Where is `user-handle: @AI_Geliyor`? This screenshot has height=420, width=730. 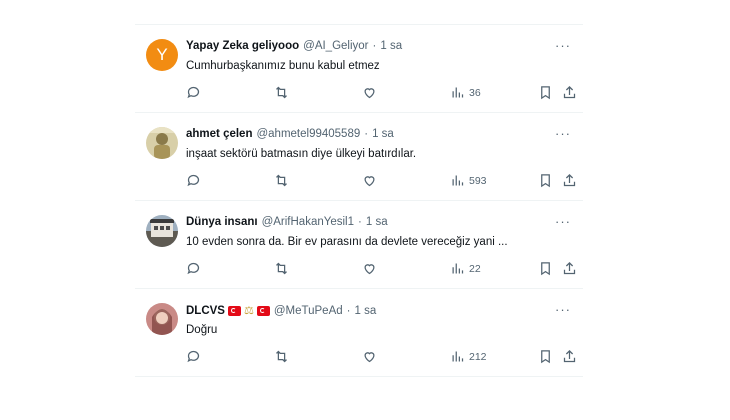 user-handle: @AI_Geliyor is located at coordinates (335, 46).